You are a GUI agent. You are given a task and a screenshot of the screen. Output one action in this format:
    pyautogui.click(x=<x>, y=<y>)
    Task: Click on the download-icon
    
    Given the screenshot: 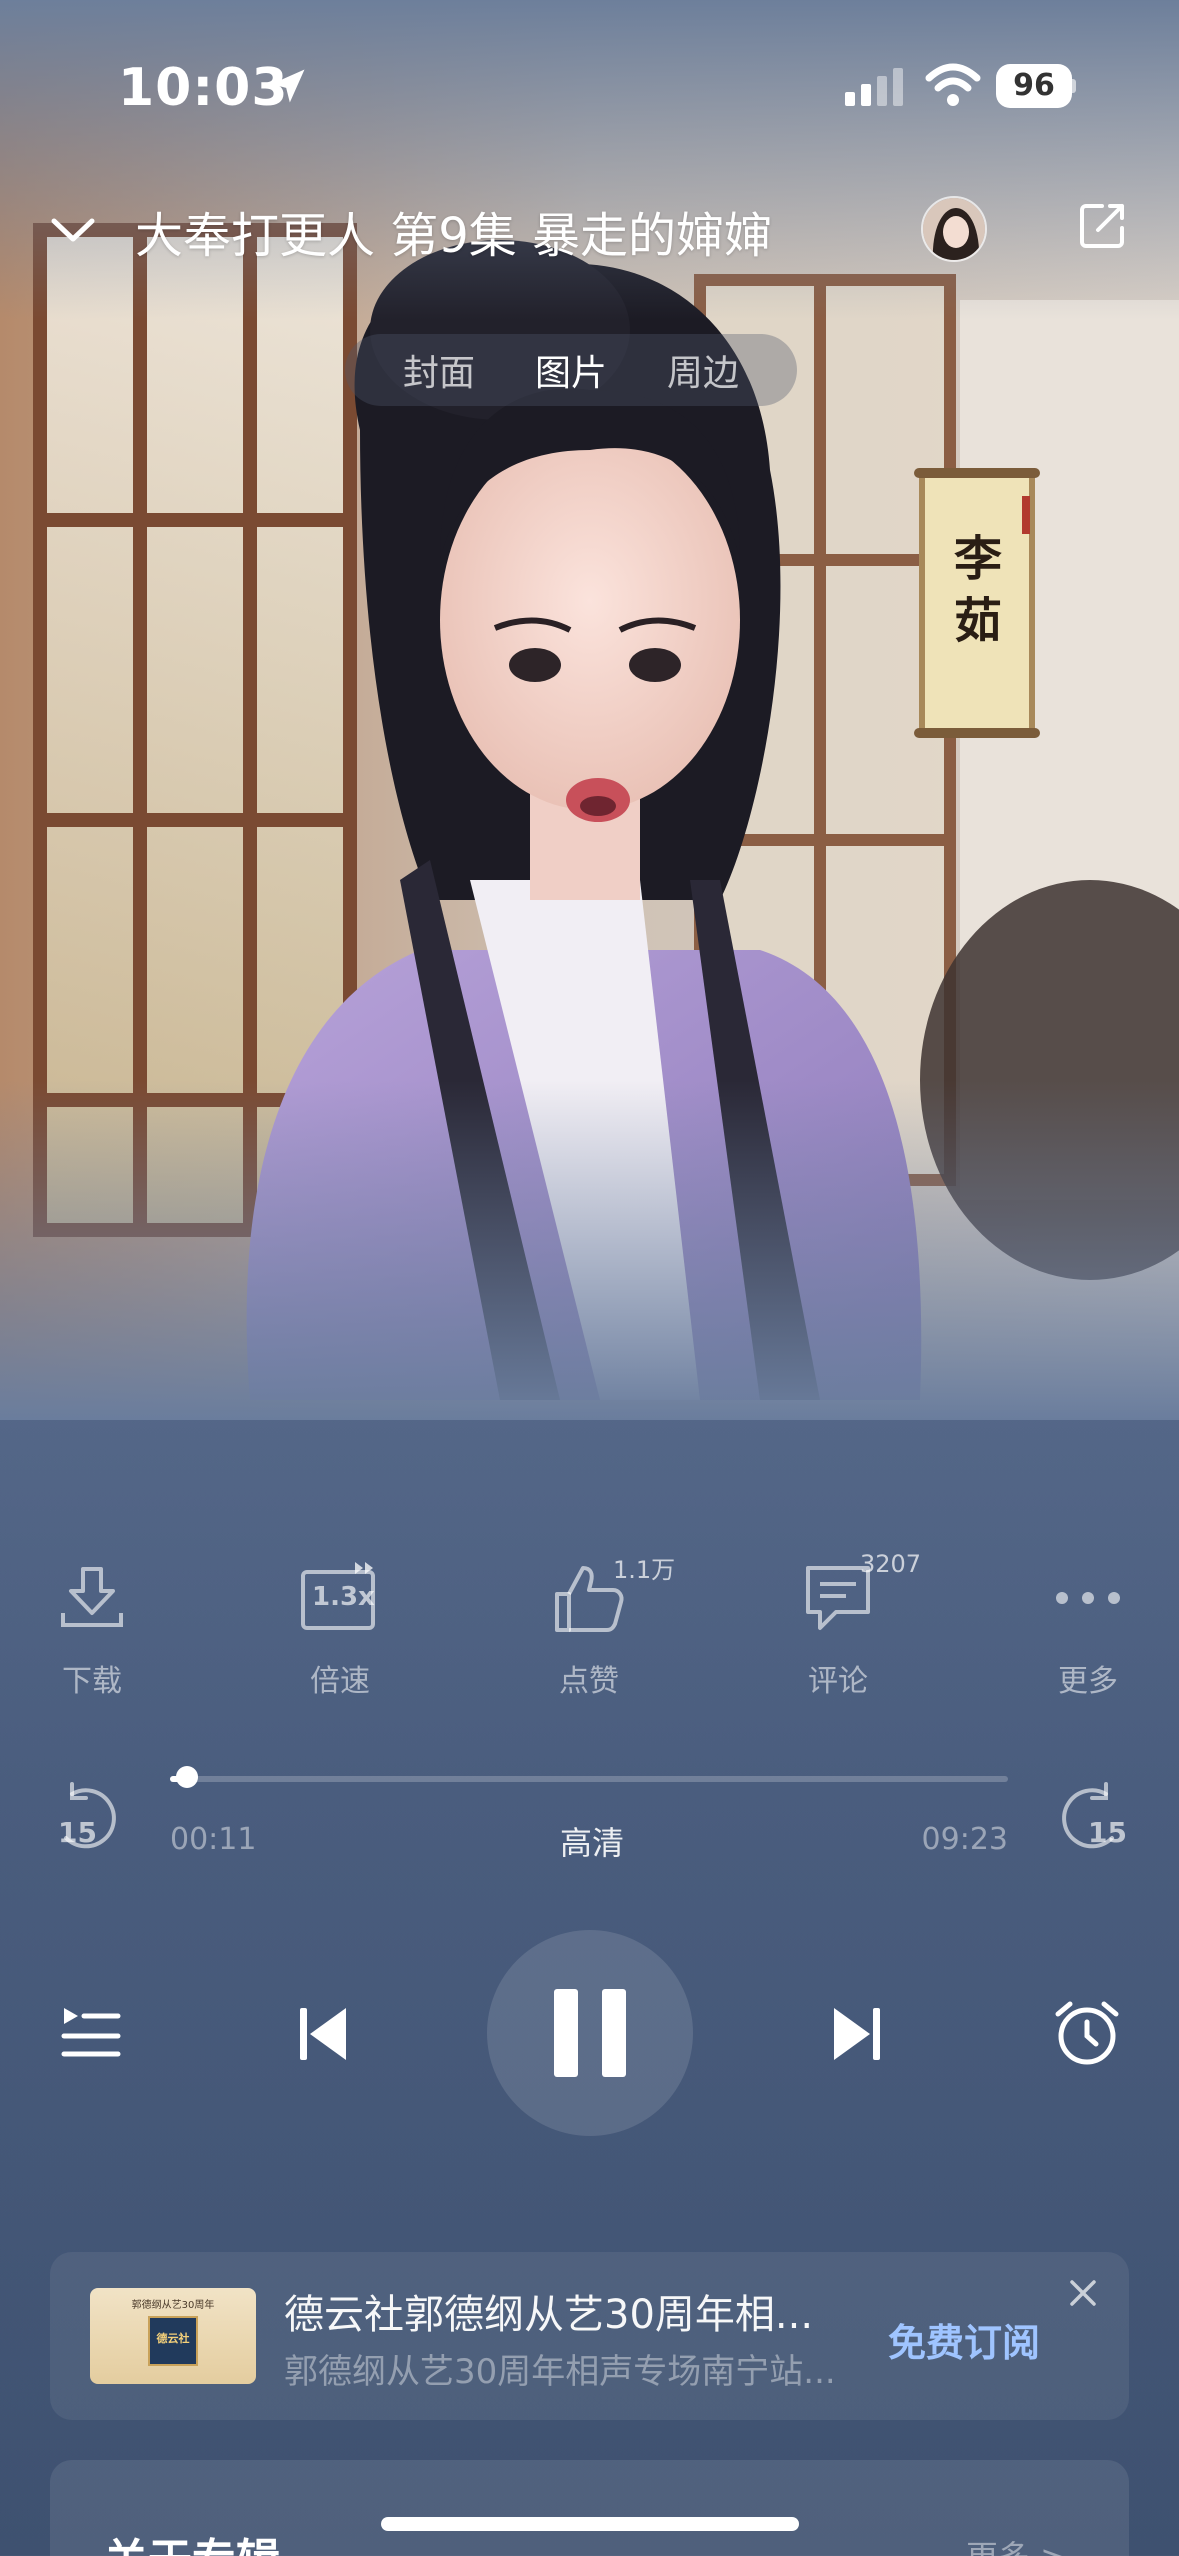 What is the action you would take?
    pyautogui.click(x=92, y=1597)
    